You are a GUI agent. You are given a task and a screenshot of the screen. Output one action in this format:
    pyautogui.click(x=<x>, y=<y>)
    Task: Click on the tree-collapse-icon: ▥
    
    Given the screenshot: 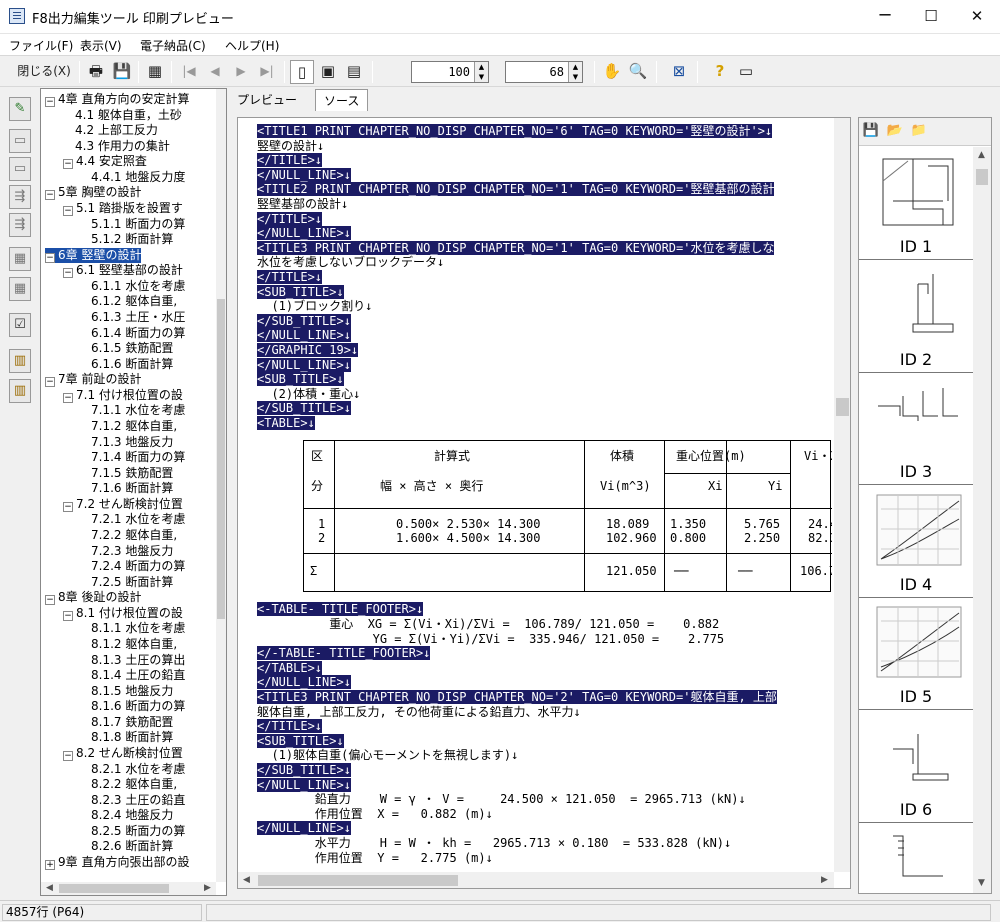 What is the action you would take?
    pyautogui.click(x=20, y=391)
    